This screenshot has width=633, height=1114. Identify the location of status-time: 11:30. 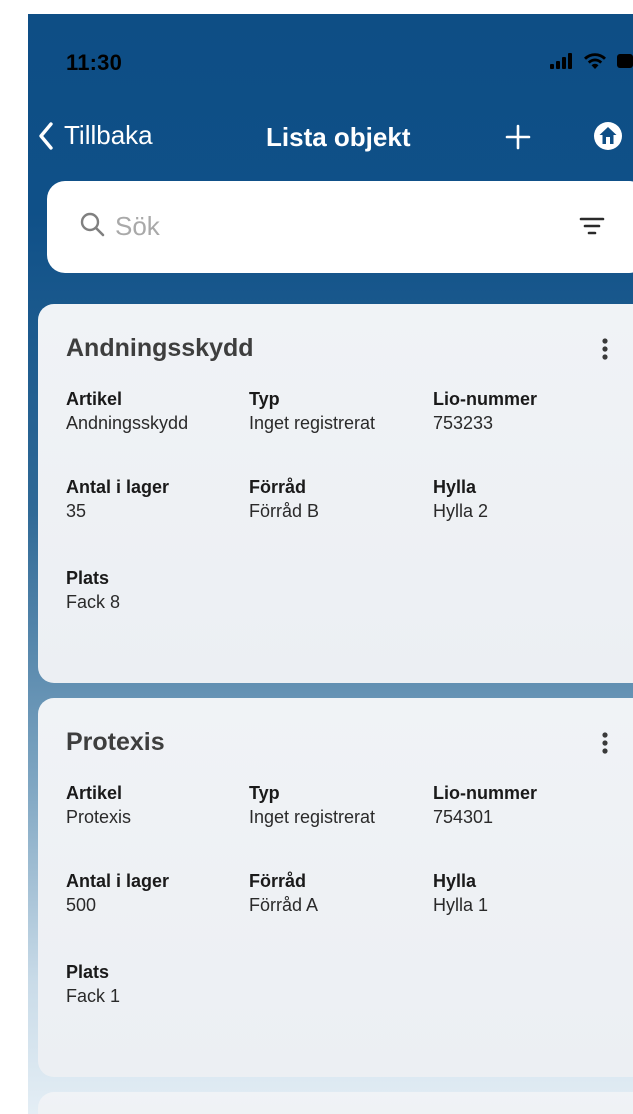
(94, 62).